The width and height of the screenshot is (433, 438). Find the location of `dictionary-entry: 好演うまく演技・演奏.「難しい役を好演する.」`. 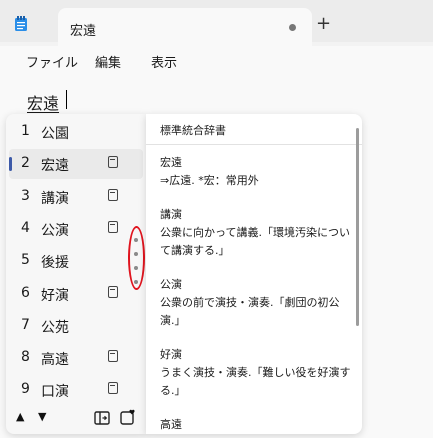

dictionary-entry: 好演うまく演技・演奏.「難しい役を好演する.」 is located at coordinates (258, 373).